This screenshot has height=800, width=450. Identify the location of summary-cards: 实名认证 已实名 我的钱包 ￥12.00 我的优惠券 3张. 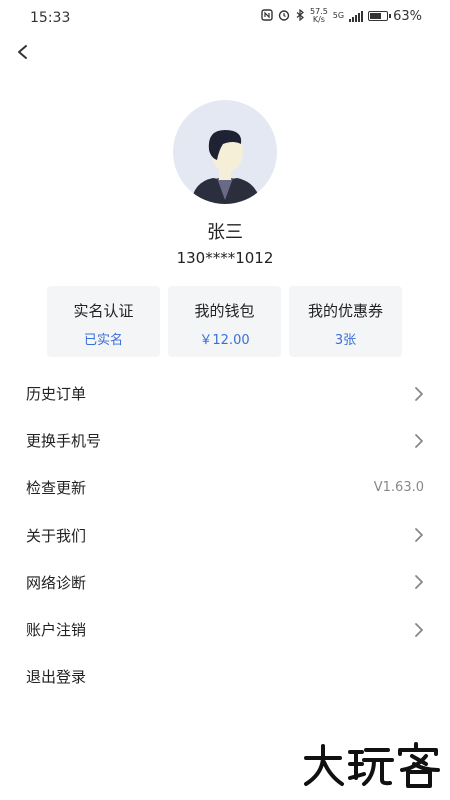
(224, 321).